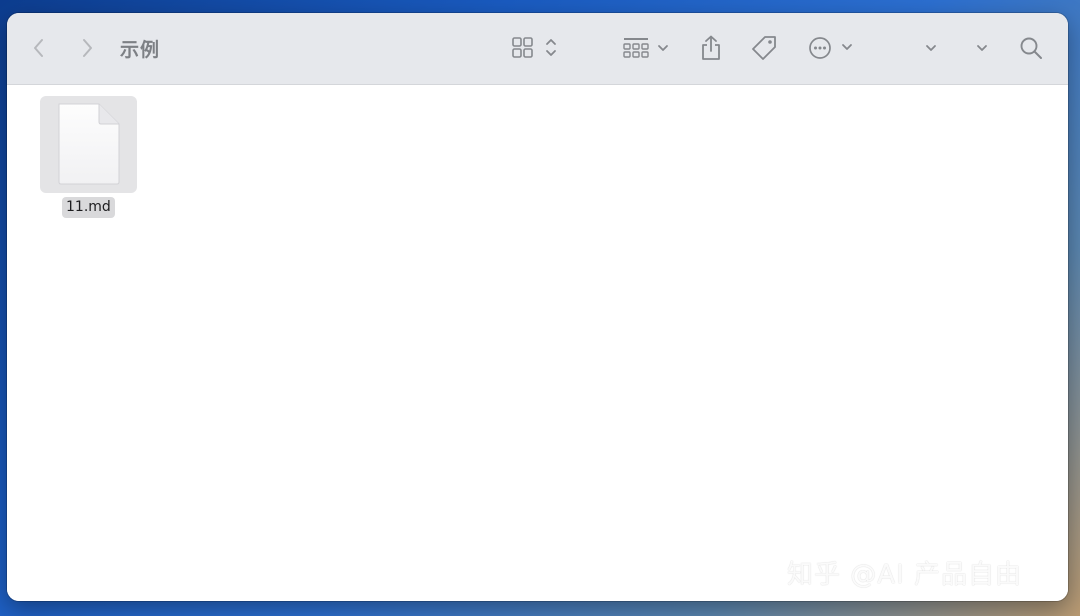 The width and height of the screenshot is (1080, 616). I want to click on more-actions-button, so click(832, 48).